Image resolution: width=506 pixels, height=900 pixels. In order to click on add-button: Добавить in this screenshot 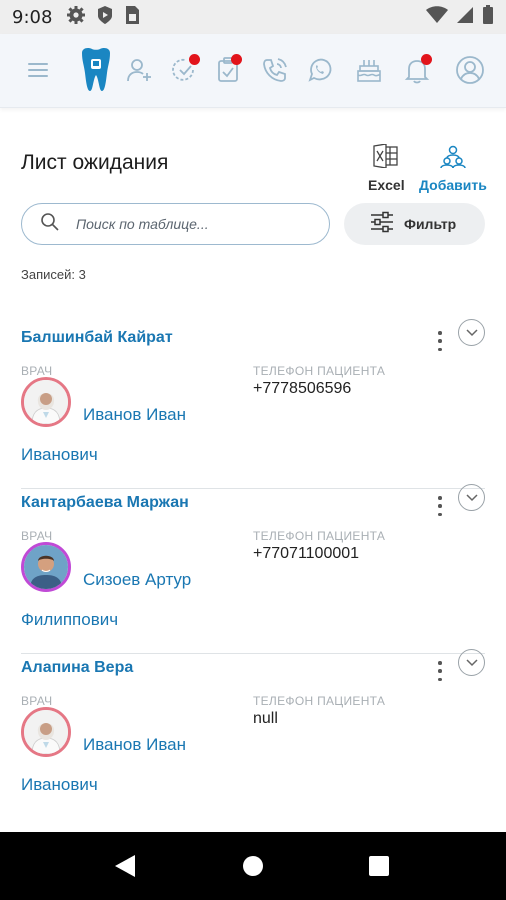, I will do `click(453, 168)`.